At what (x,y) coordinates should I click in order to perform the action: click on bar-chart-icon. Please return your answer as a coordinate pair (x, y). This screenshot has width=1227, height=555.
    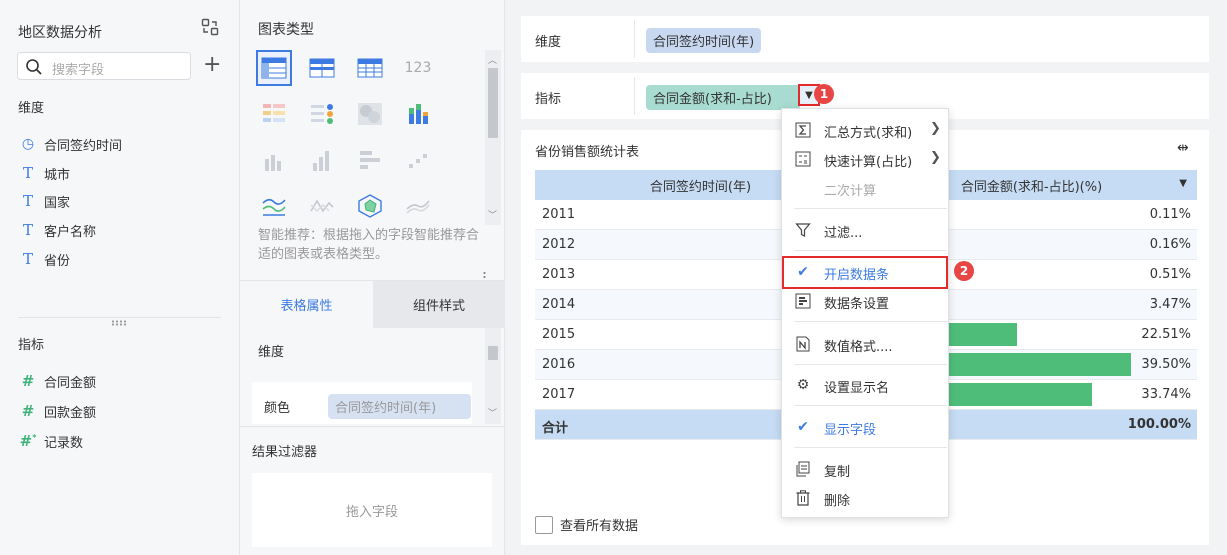
    Looking at the image, I should click on (274, 160).